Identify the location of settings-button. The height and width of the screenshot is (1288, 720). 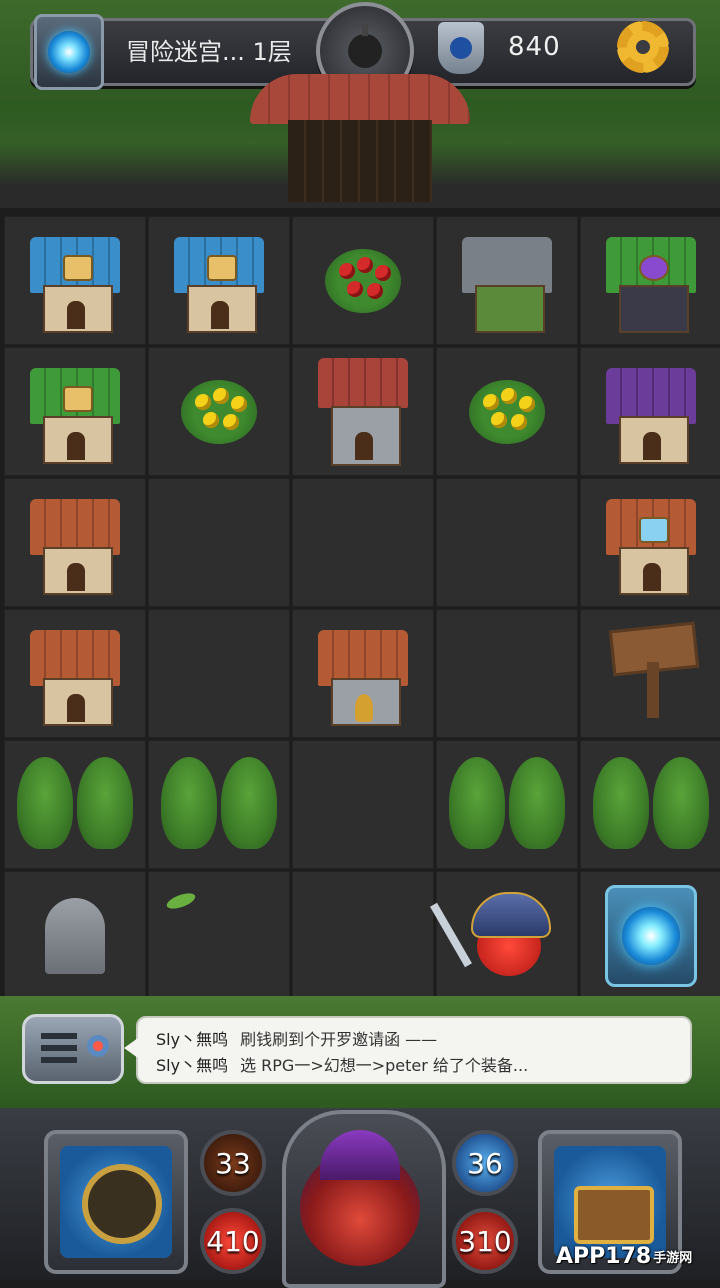
(643, 47).